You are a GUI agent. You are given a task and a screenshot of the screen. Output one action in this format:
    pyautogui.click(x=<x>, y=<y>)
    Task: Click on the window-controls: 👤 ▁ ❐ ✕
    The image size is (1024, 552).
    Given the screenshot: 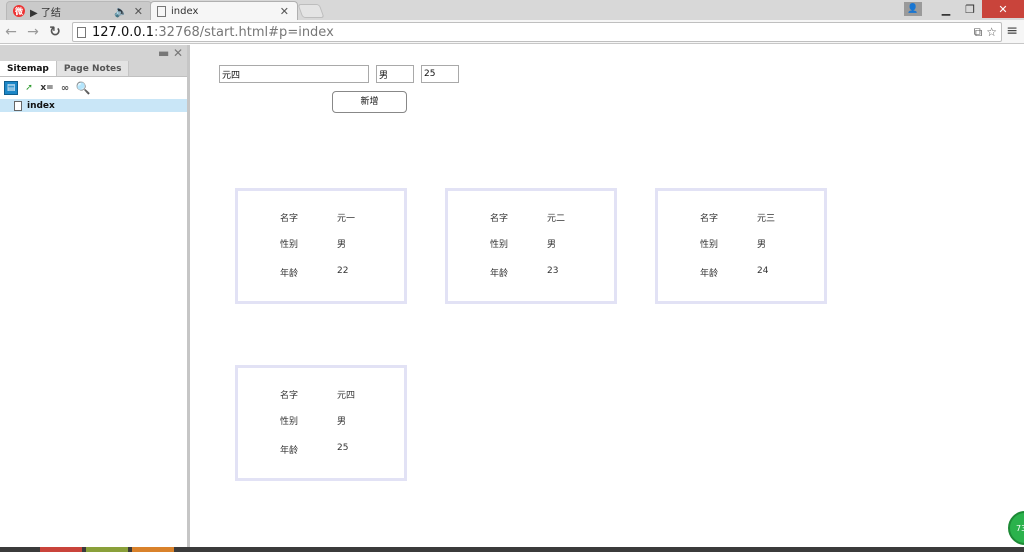 What is the action you would take?
    pyautogui.click(x=964, y=9)
    